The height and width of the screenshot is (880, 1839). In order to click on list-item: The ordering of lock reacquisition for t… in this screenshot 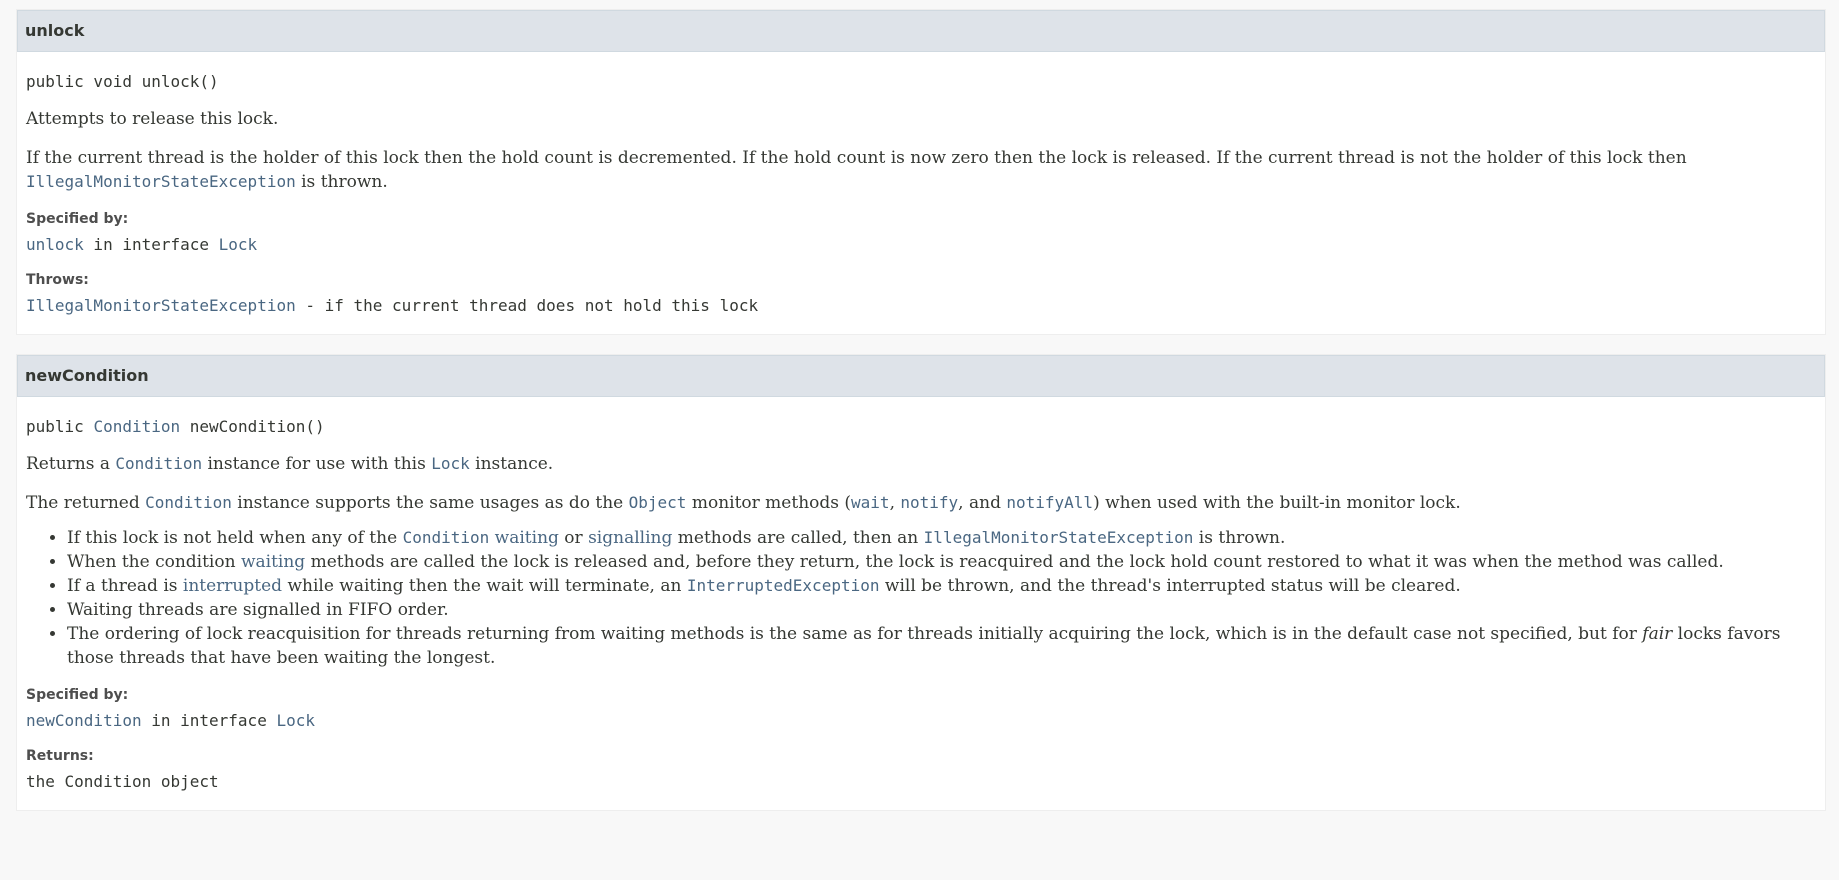, I will do `click(941, 646)`.